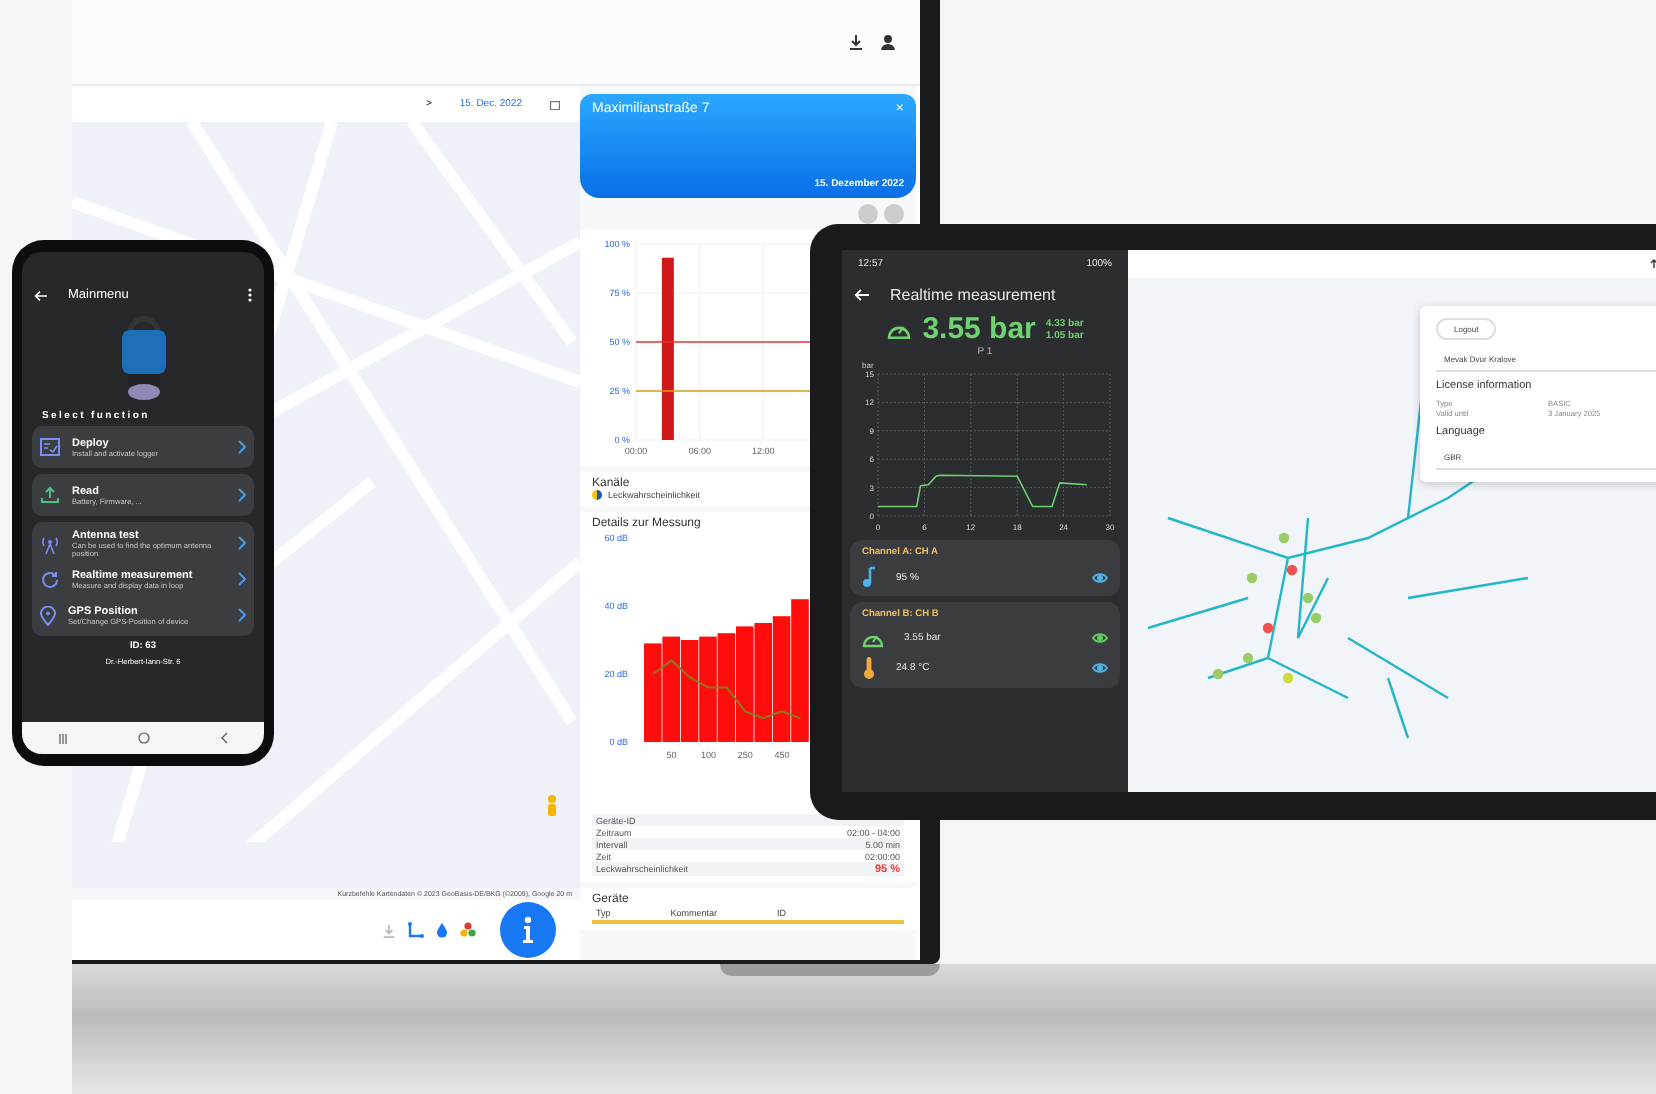  I want to click on download-icon, so click(856, 42).